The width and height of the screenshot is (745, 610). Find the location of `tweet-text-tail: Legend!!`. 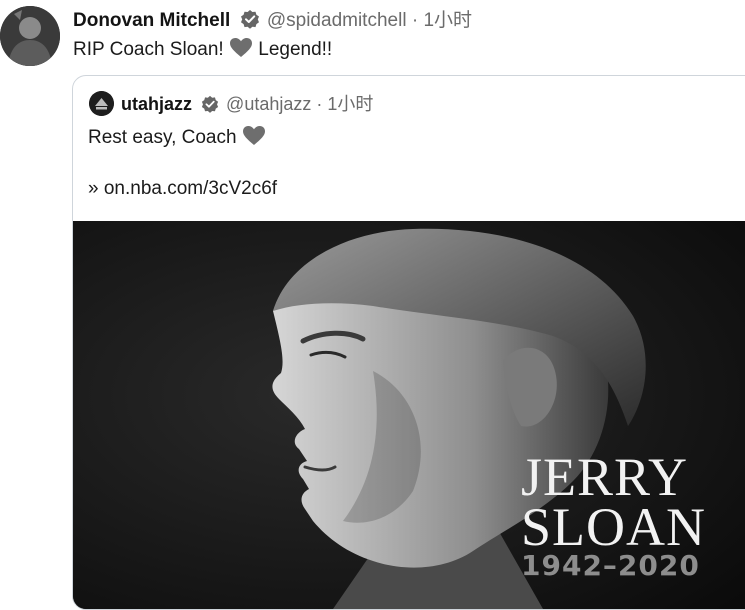

tweet-text-tail: Legend!! is located at coordinates (295, 49).